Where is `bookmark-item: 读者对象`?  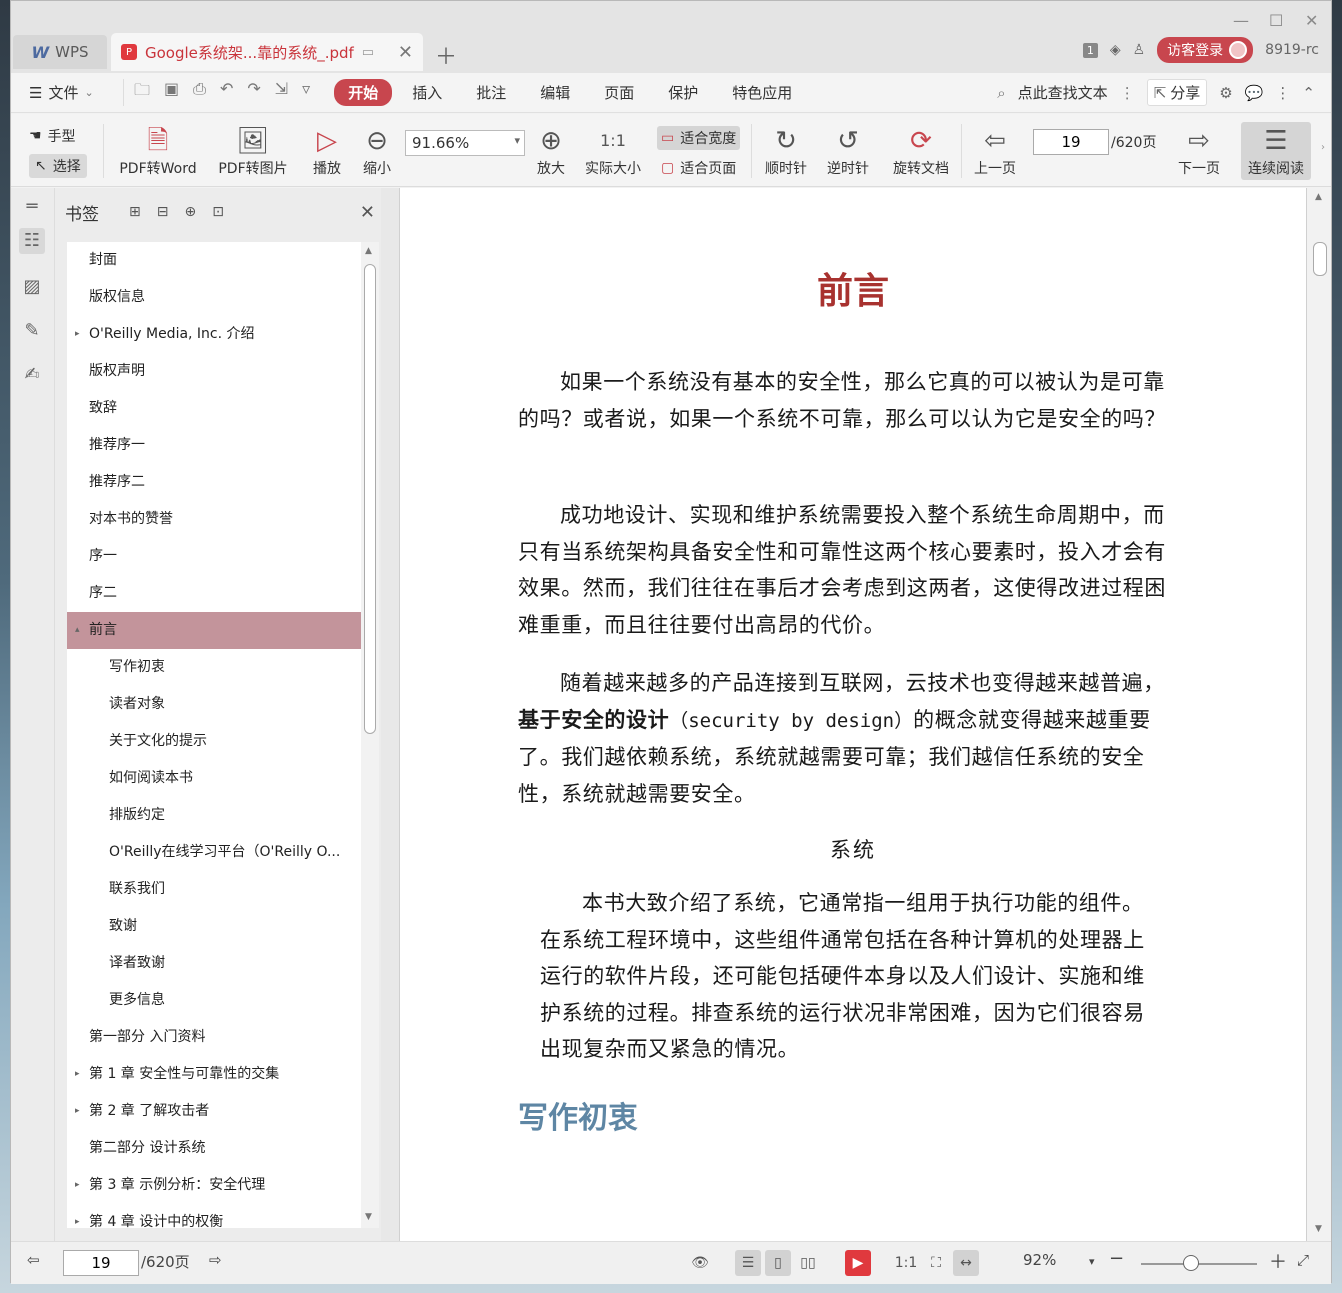
bookmark-item: 读者对象 is located at coordinates (214, 704).